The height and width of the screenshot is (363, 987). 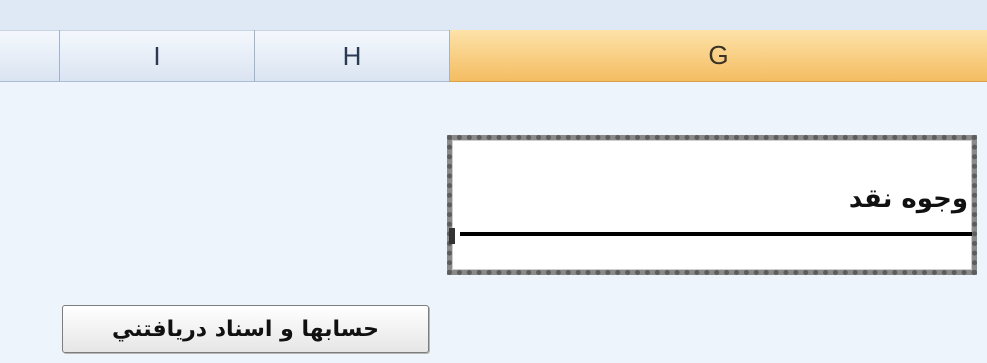 I want to click on receivables-button: حسابها و اسناد دريافتني, so click(x=245, y=329).